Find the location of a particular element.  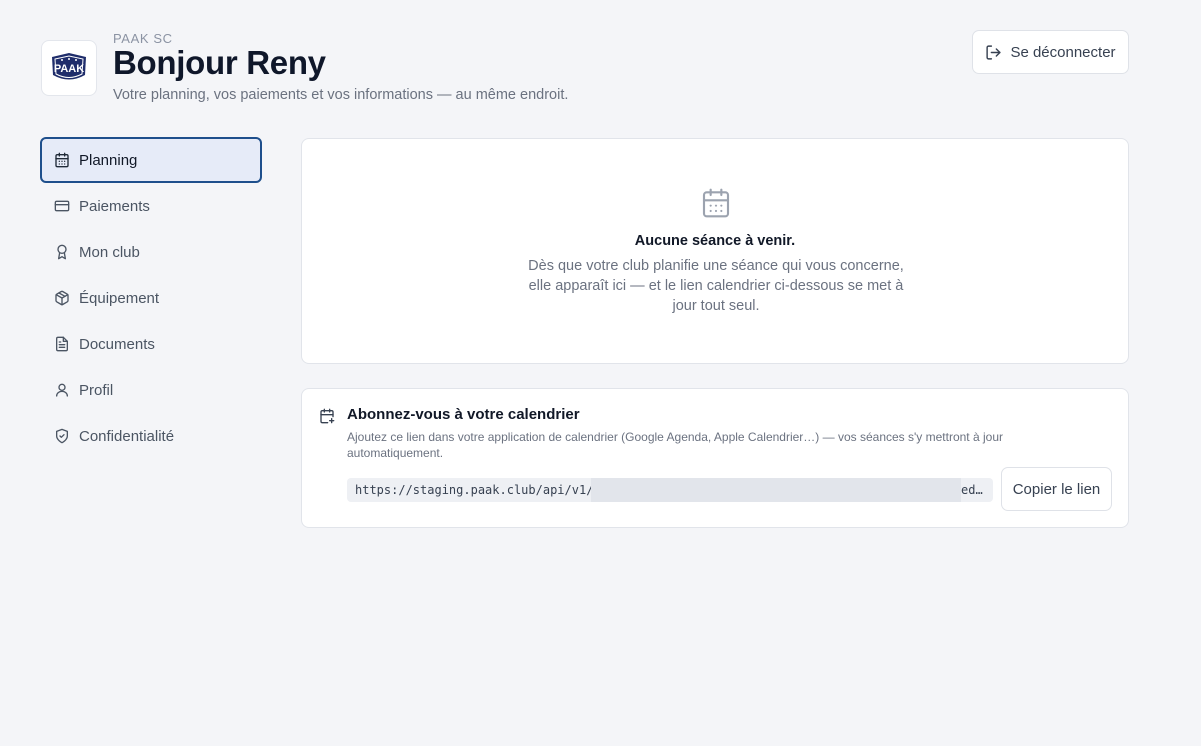

sidebar-item-label: Équipement is located at coordinates (119, 298).